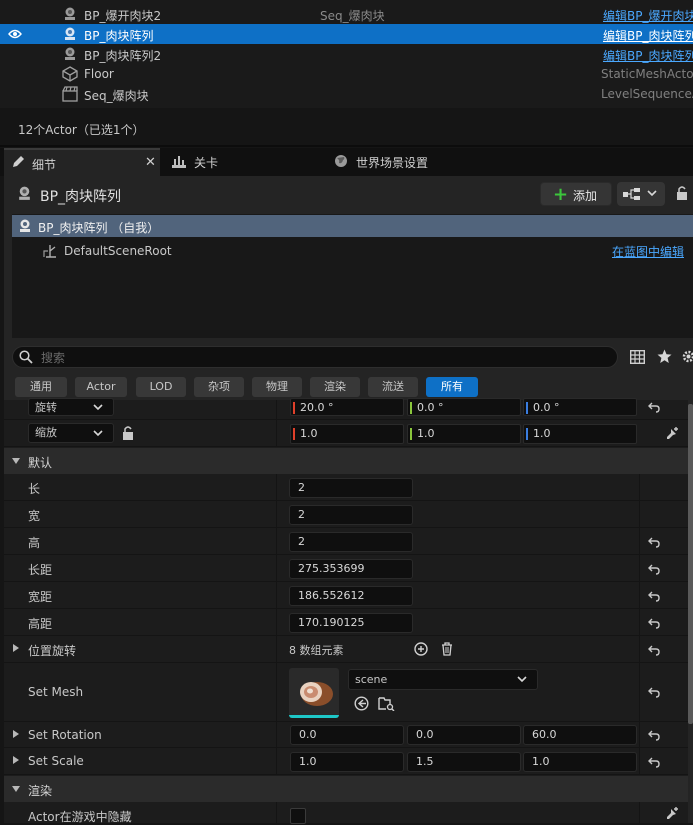  I want to click on set-scale-z-field: 1.0, so click(580, 762).